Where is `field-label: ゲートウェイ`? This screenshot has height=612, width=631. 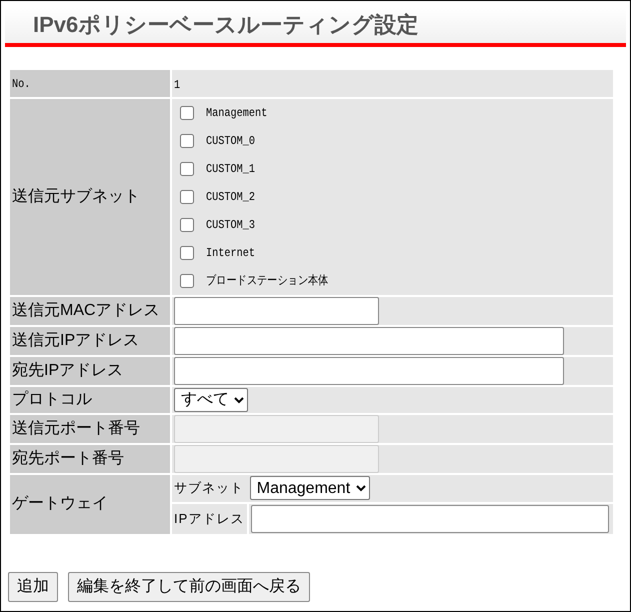
field-label: ゲートウェイ is located at coordinates (60, 503).